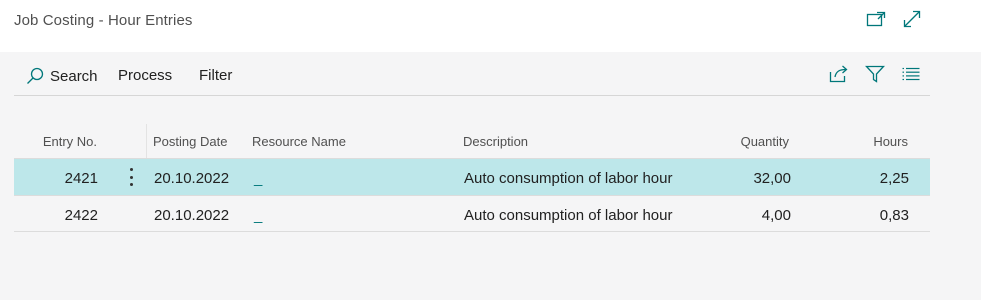 This screenshot has height=300, width=981. Describe the element at coordinates (35, 76) in the screenshot. I see `search-icon` at that location.